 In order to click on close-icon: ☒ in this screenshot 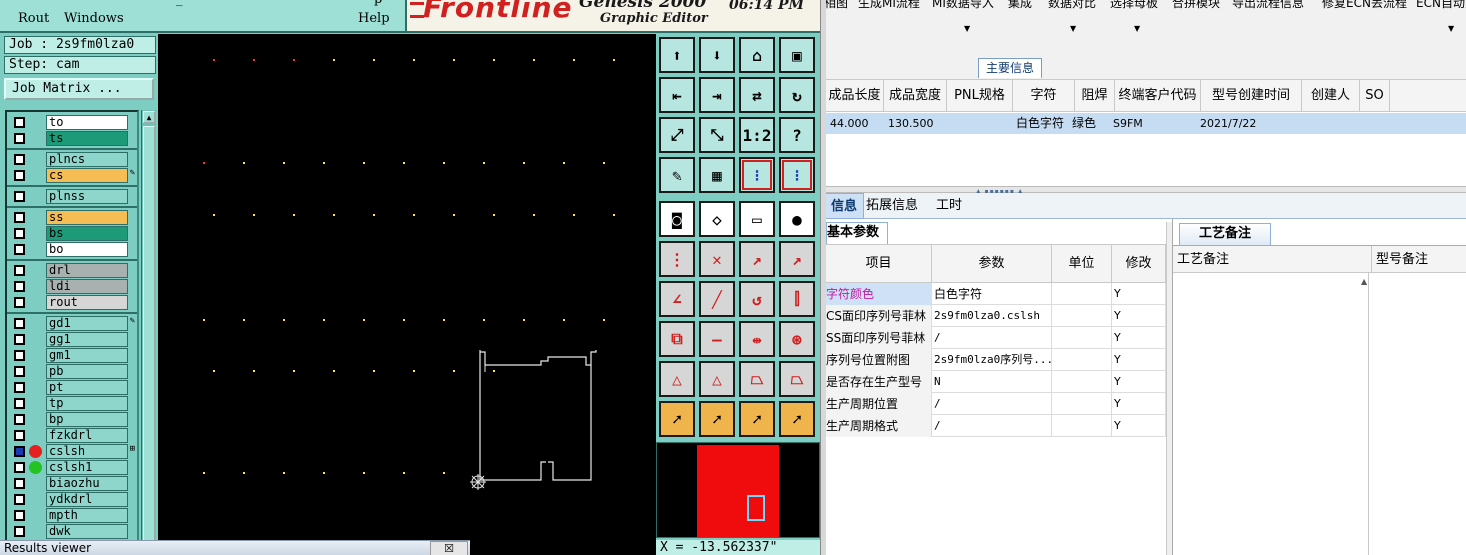, I will do `click(449, 548)`.